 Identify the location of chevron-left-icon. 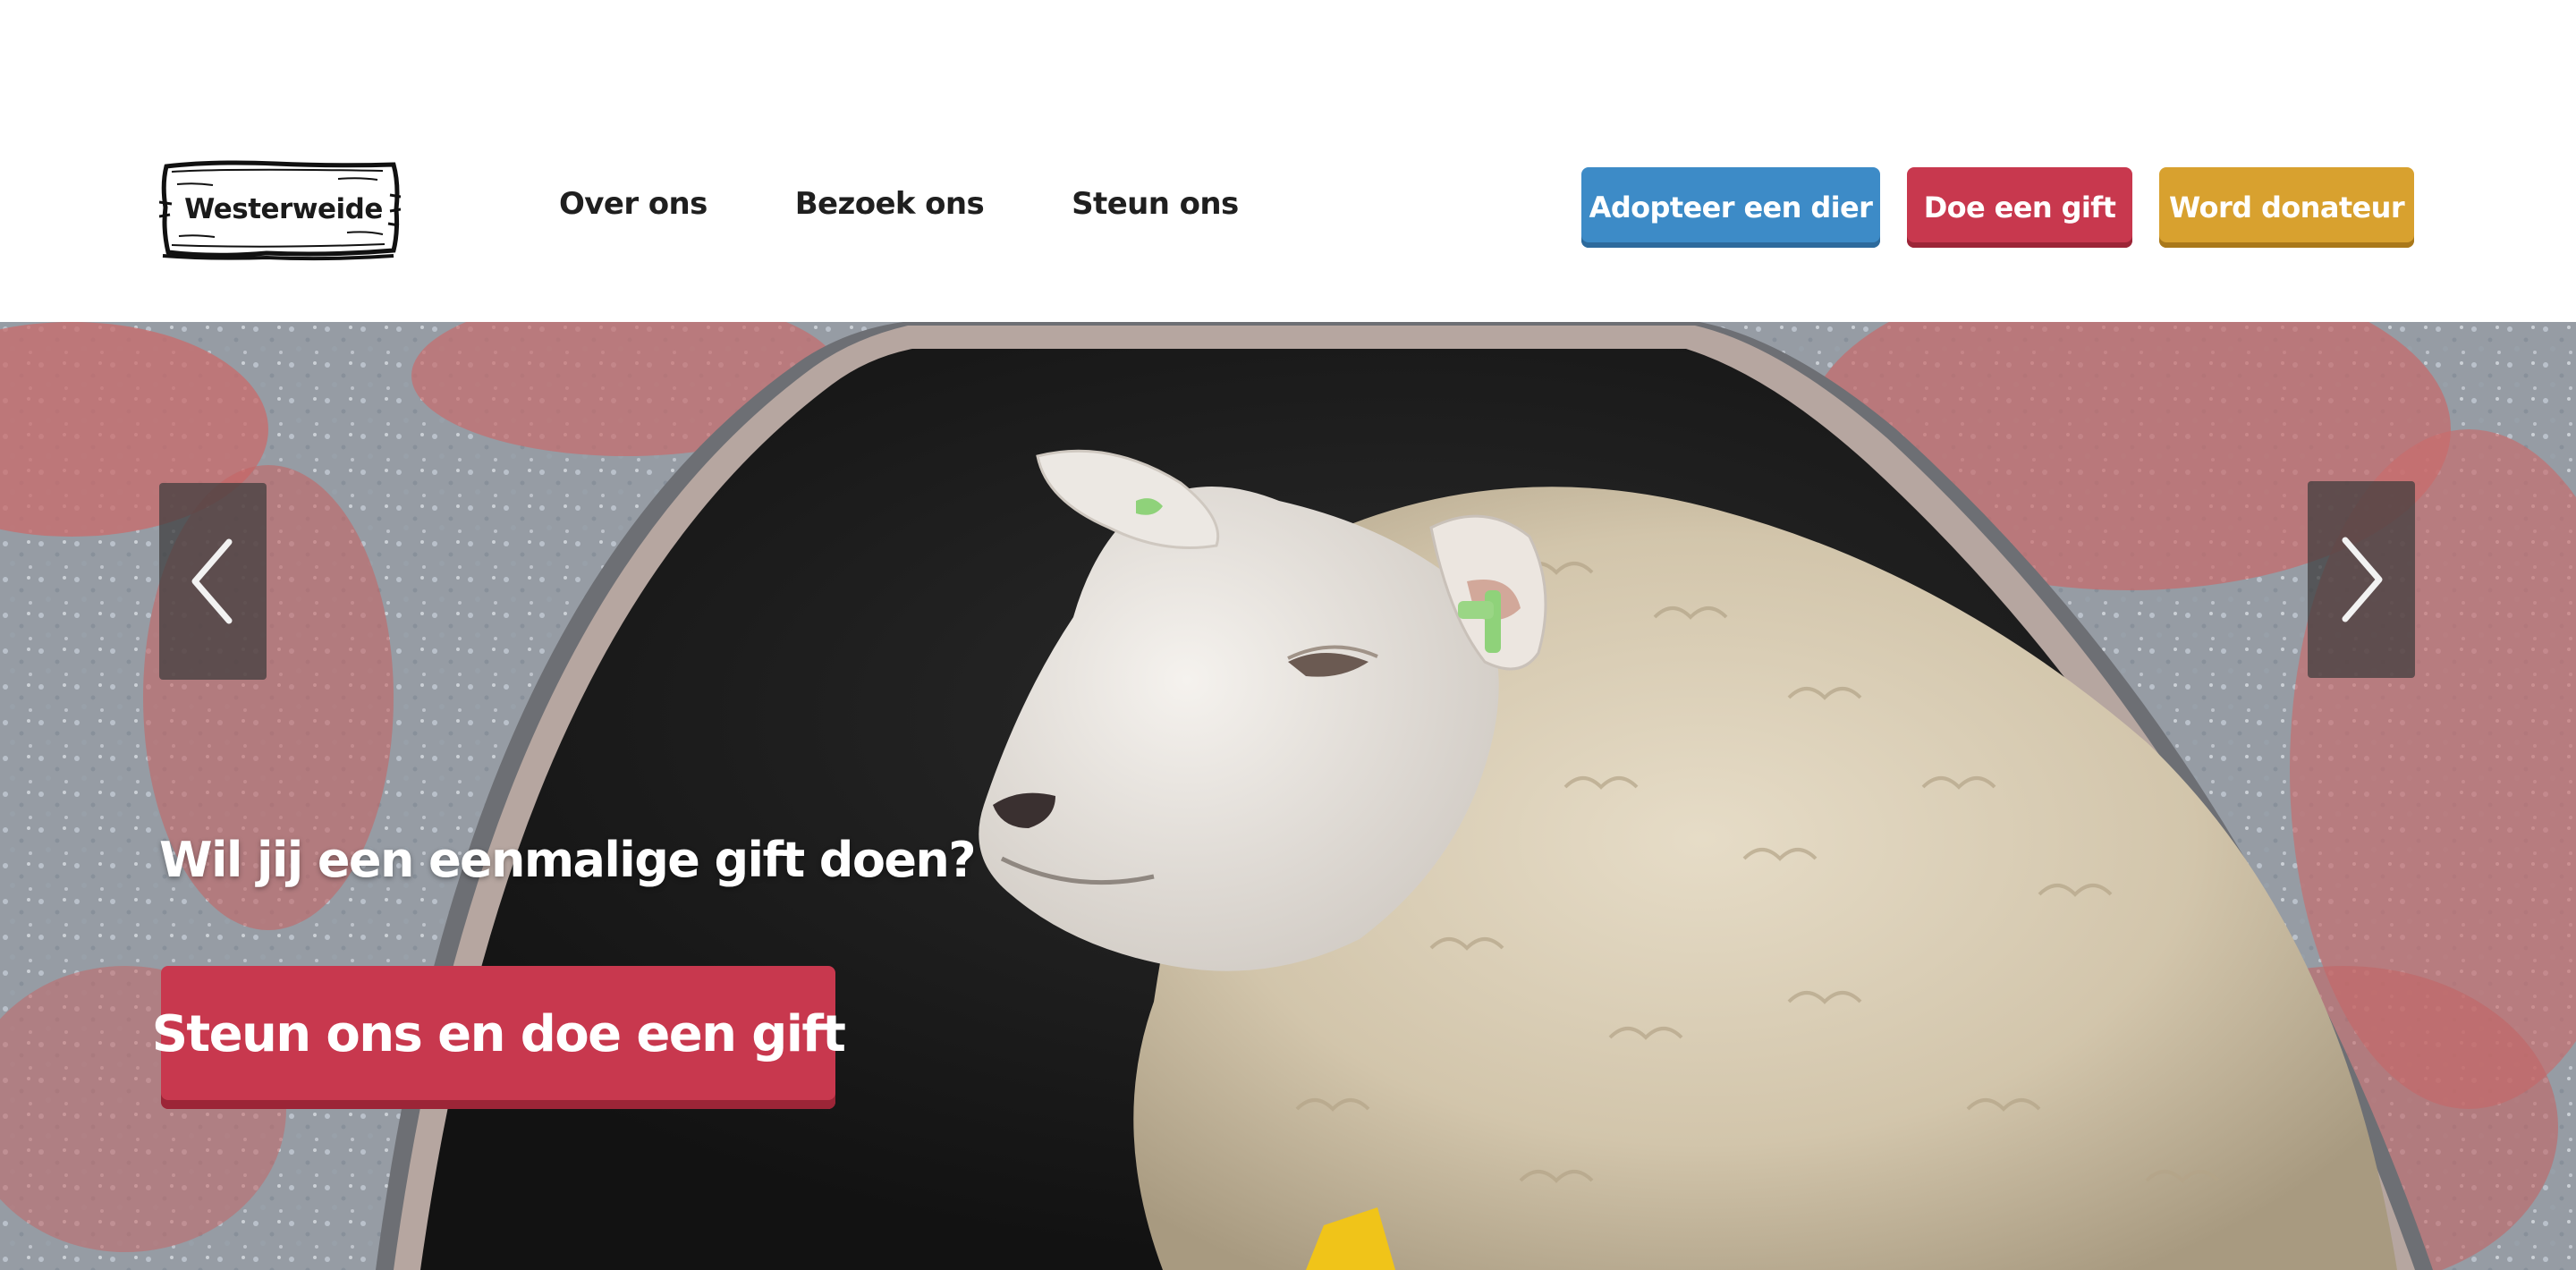
(212, 581).